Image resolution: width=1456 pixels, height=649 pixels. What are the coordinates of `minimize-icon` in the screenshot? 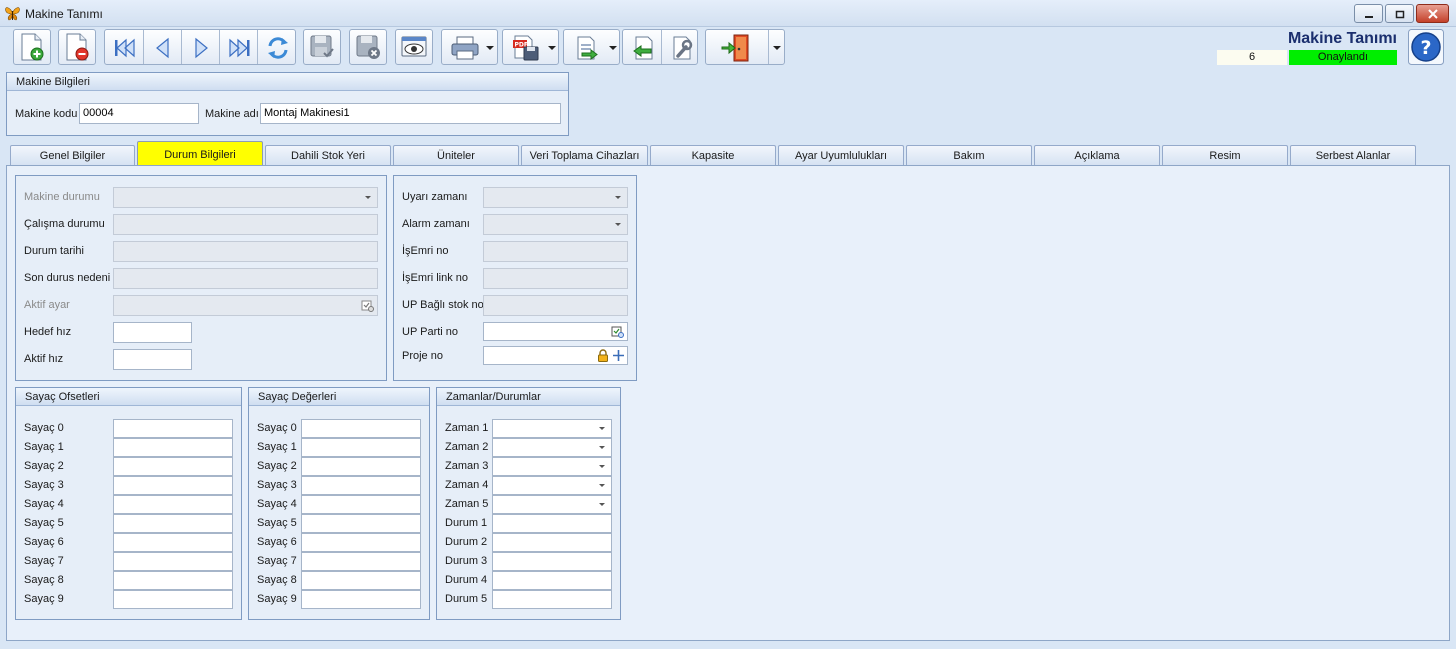 It's located at (1368, 16).